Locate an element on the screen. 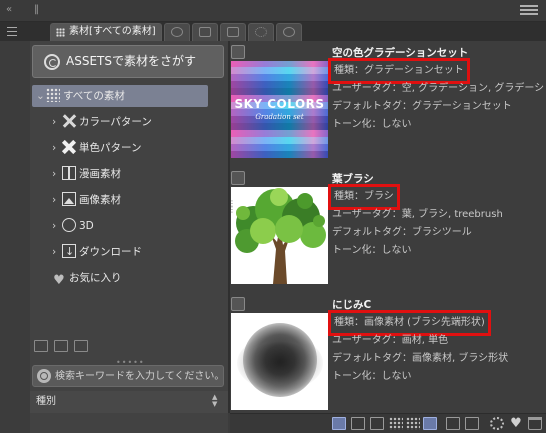  detail-view-icon is located at coordinates (358, 423).